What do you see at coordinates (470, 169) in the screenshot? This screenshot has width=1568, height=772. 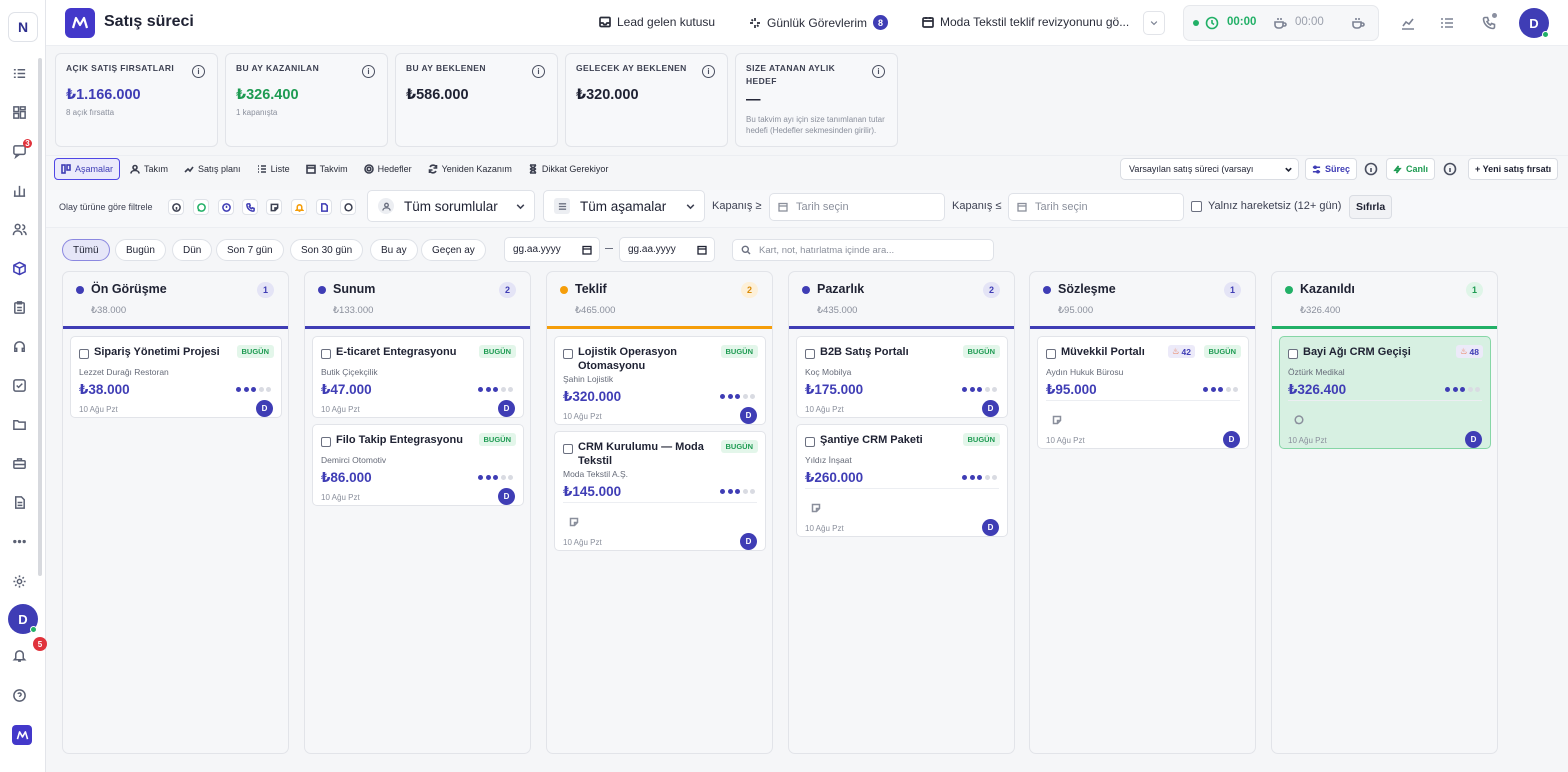 I see `tab-winback: Yeniden Kazanım` at bounding box center [470, 169].